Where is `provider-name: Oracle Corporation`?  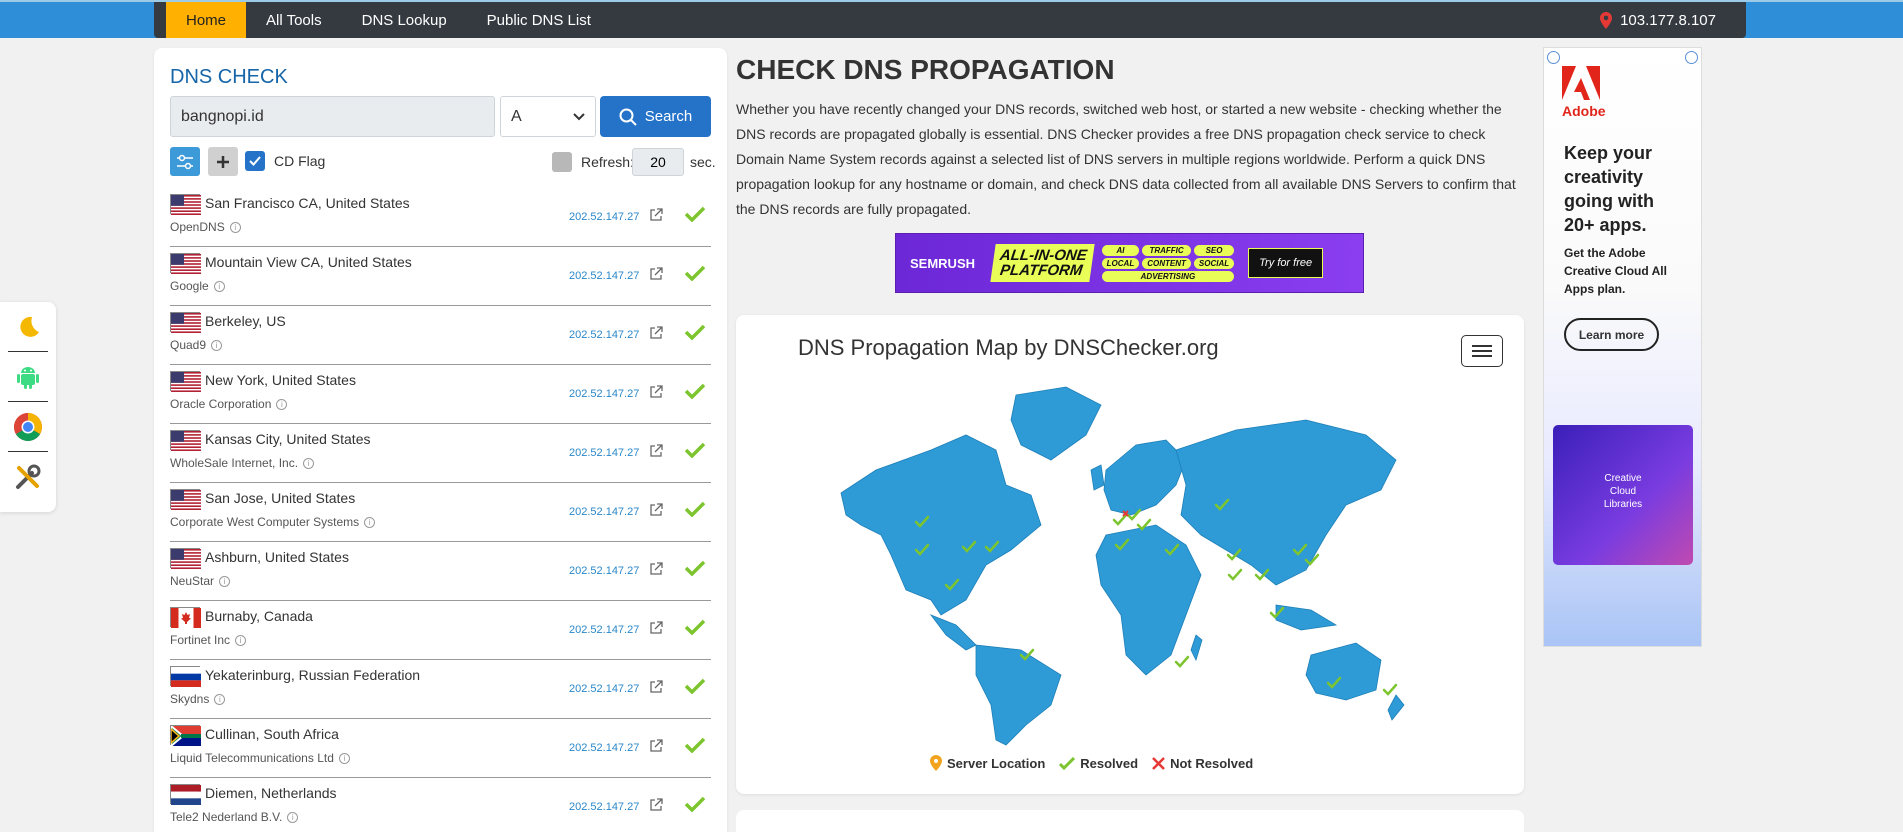
provider-name: Oracle Corporation is located at coordinates (221, 404).